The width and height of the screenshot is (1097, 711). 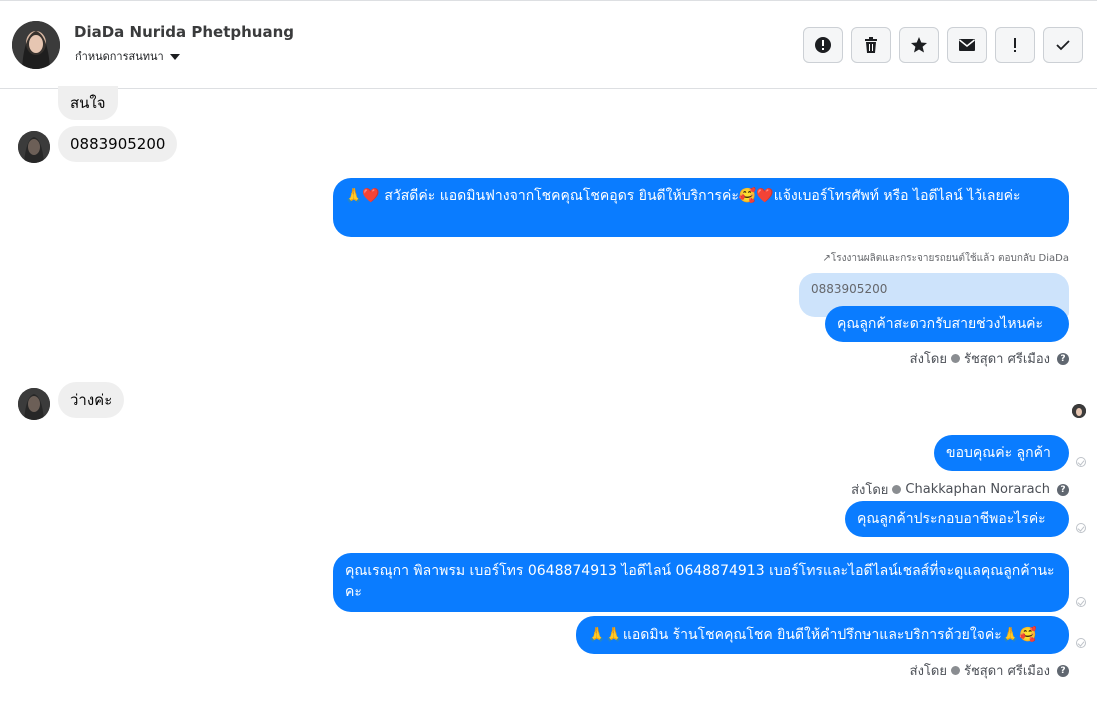 I want to click on alert-circle-icon, so click(x=823, y=45).